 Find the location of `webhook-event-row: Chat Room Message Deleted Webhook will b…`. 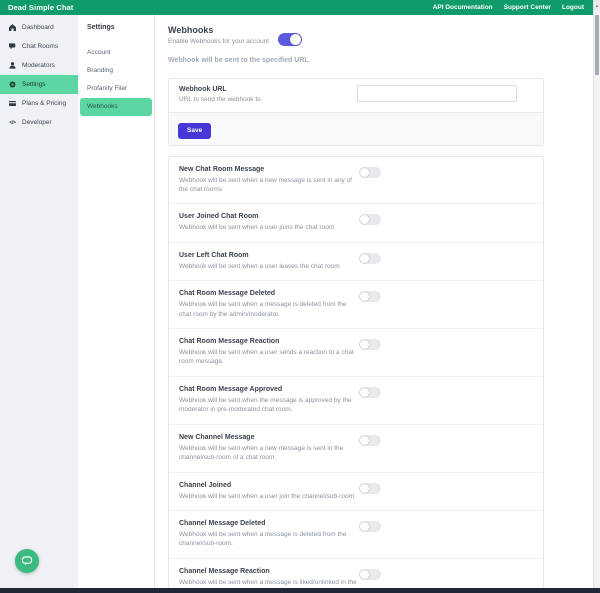

webhook-event-row: Chat Room Message Deleted Webhook will b… is located at coordinates (356, 304).